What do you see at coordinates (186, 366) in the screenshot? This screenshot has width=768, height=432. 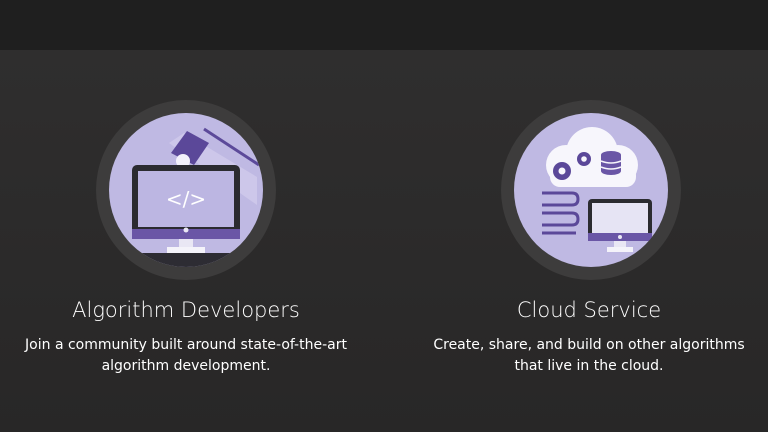 I see `feature-description-line-2: algorithm development.` at bounding box center [186, 366].